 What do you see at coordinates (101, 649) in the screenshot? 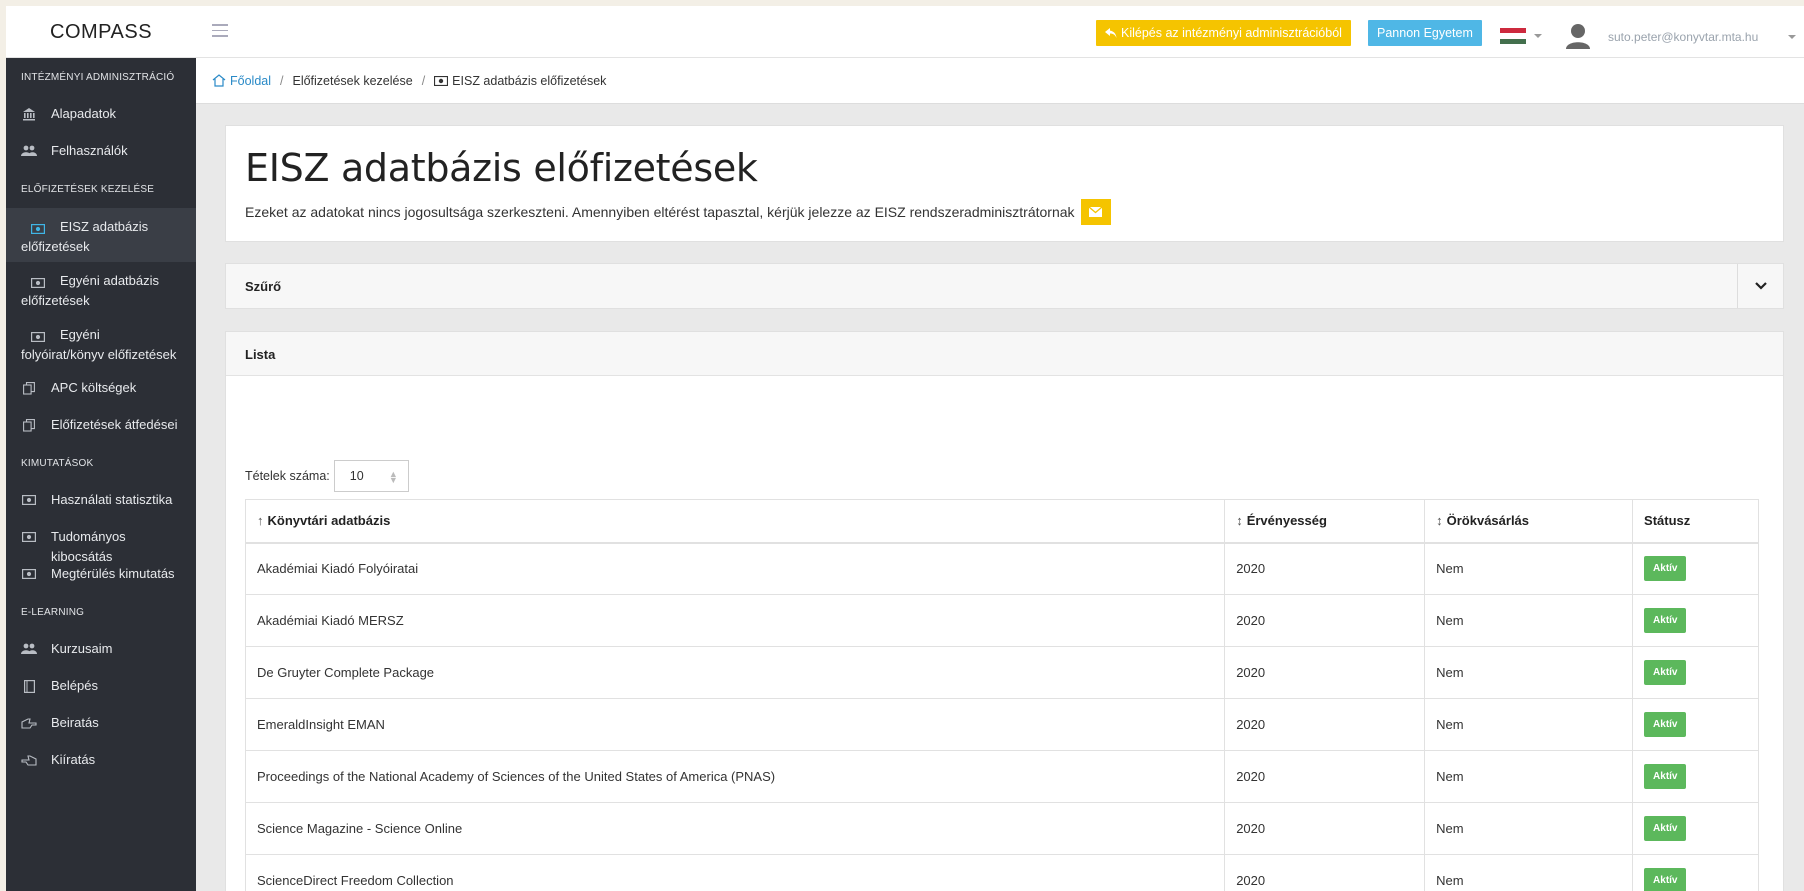
I see `sidebar-item: Kurzusaim` at bounding box center [101, 649].